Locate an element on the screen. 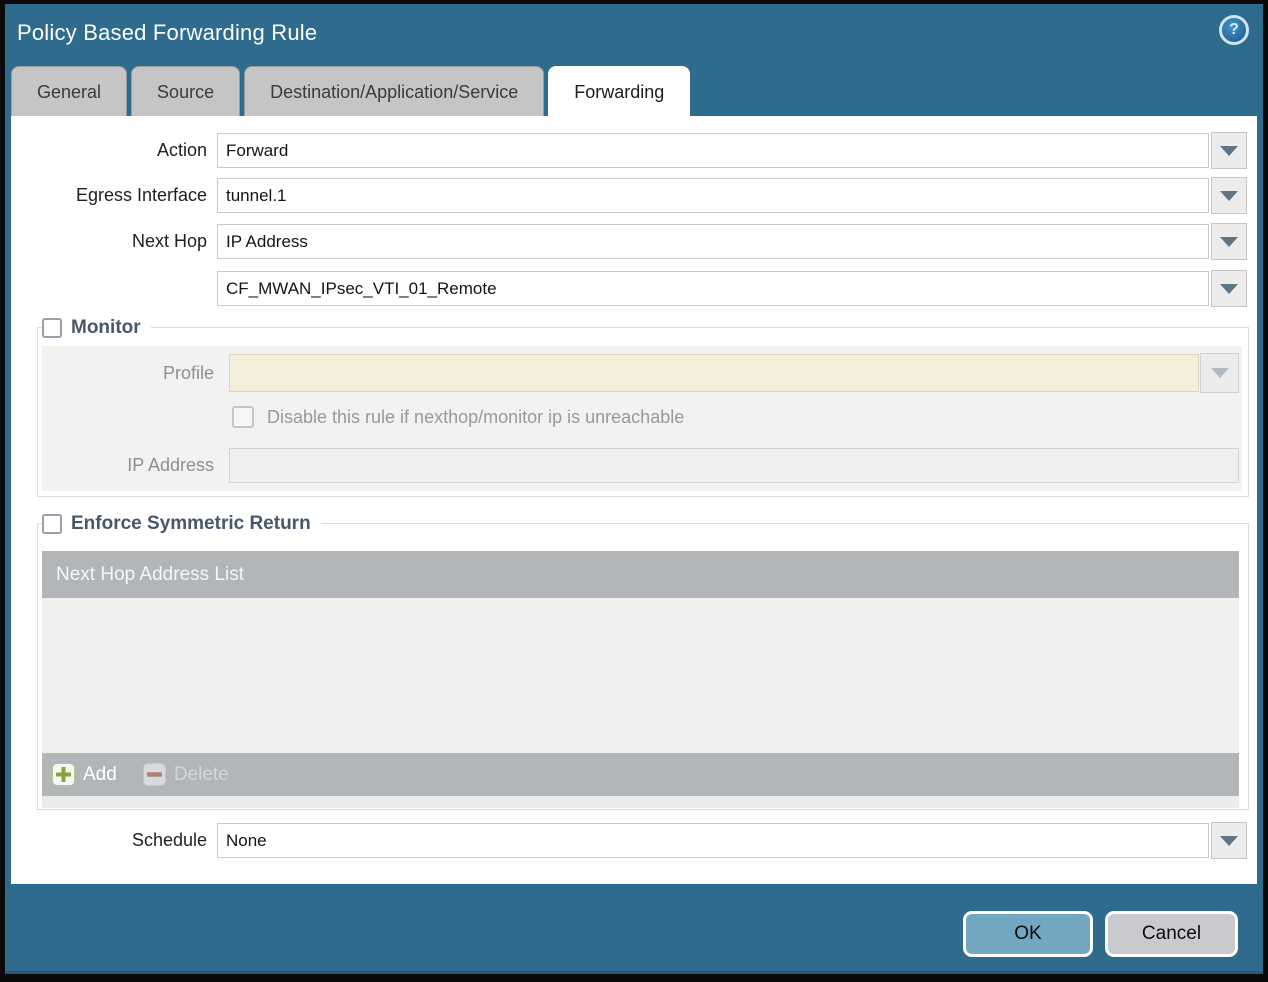 The height and width of the screenshot is (982, 1268). ok-button: OK is located at coordinates (1028, 934).